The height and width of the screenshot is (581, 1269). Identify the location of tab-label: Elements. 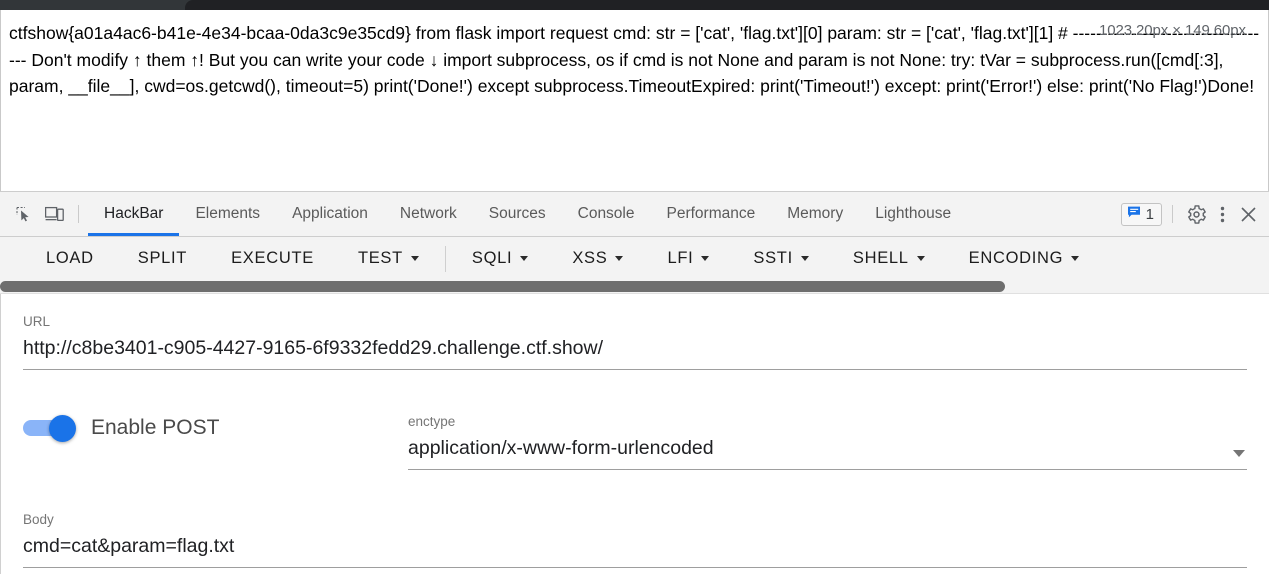
(228, 213).